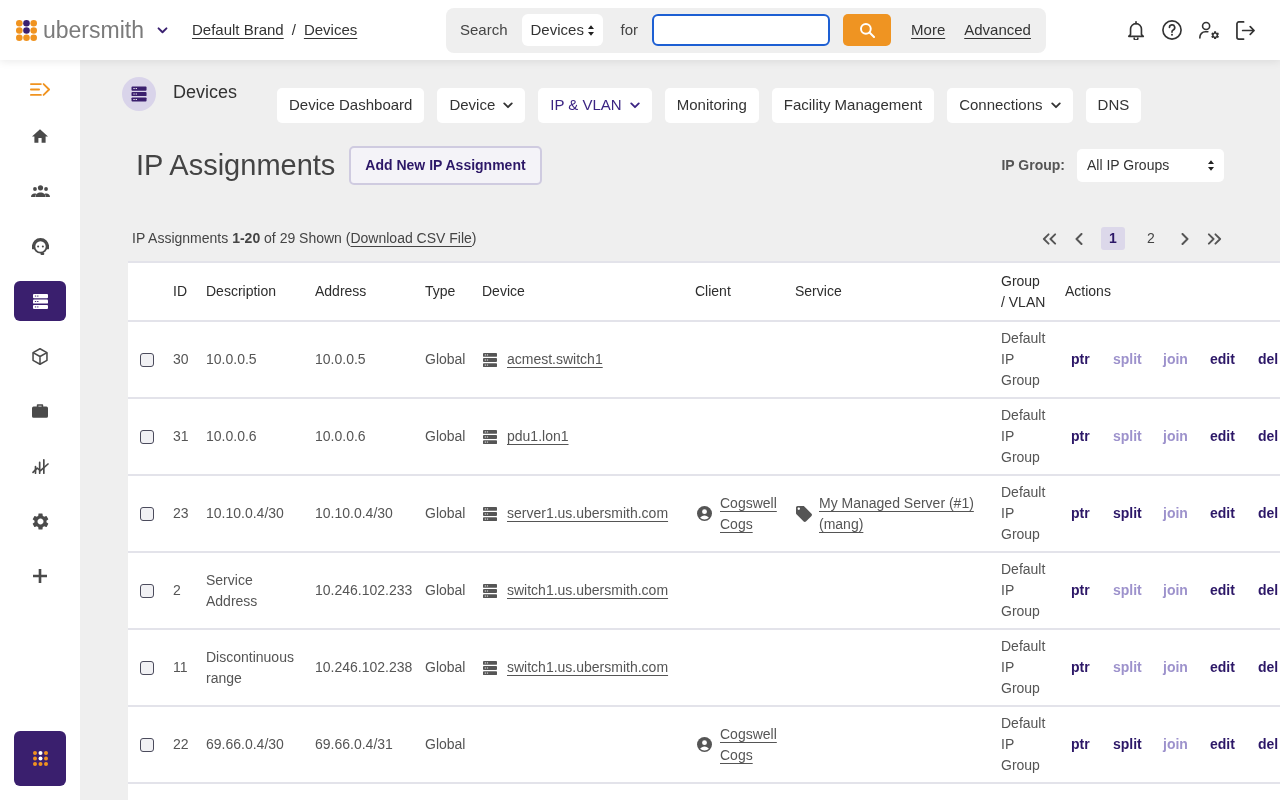 The width and height of the screenshot is (1280, 800). I want to click on nav-tab: Facility Management, so click(853, 105).